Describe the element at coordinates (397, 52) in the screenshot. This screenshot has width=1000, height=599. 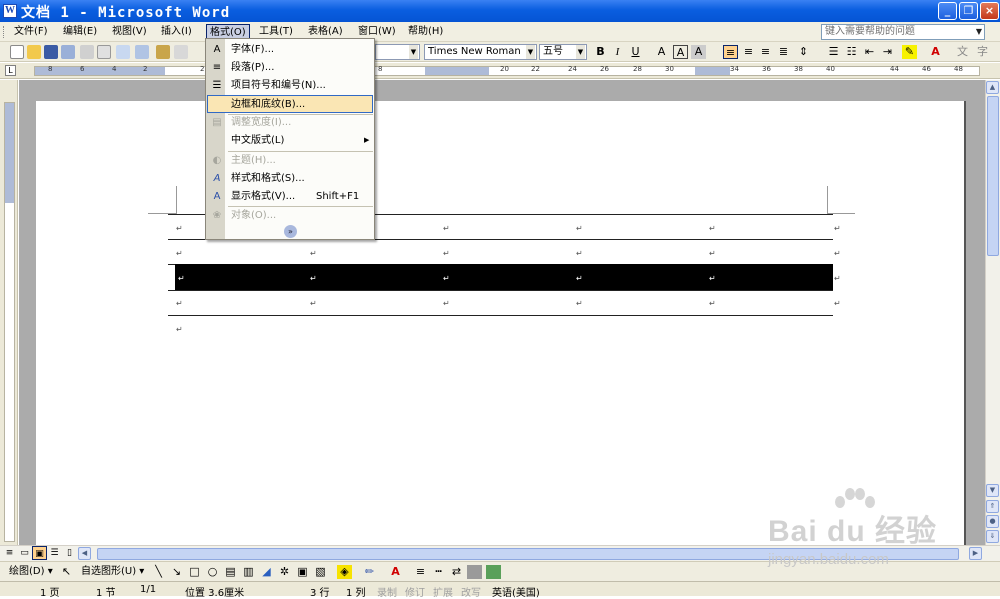
I see `style-combo: ▼` at that location.